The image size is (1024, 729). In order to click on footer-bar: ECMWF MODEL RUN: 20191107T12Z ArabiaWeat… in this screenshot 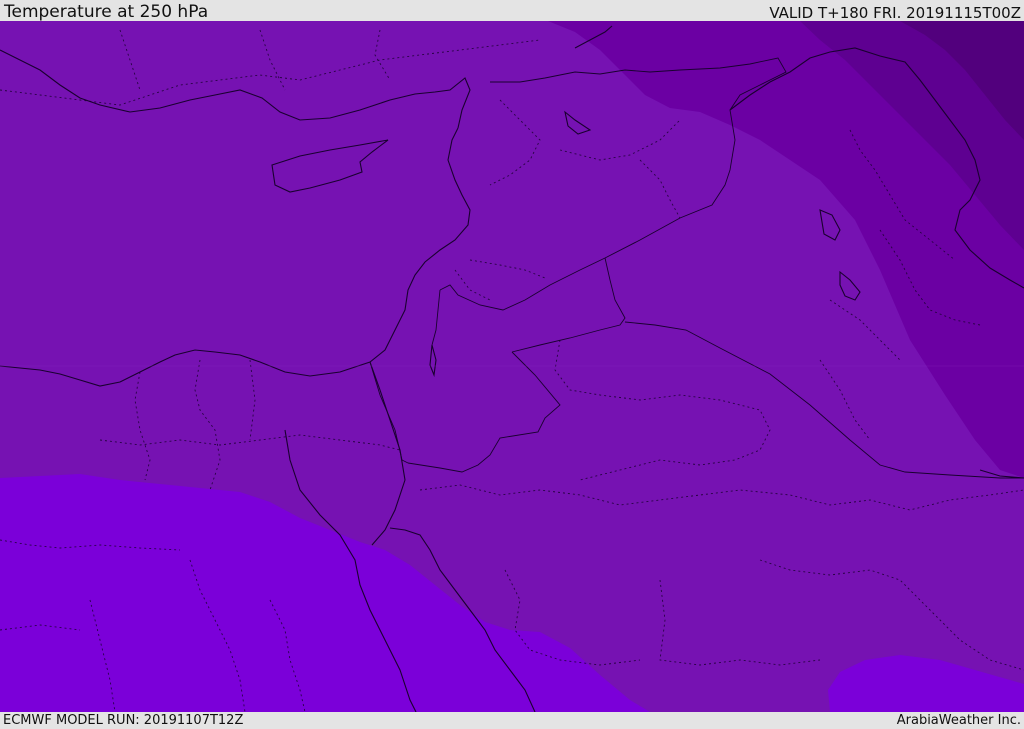, I will do `click(512, 720)`.